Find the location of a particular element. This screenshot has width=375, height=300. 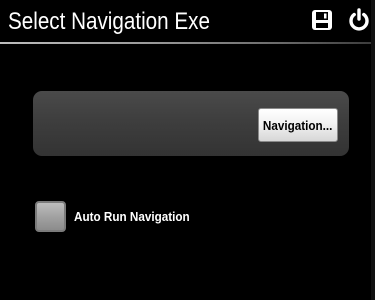

right-edge-strip is located at coordinates (373, 150).